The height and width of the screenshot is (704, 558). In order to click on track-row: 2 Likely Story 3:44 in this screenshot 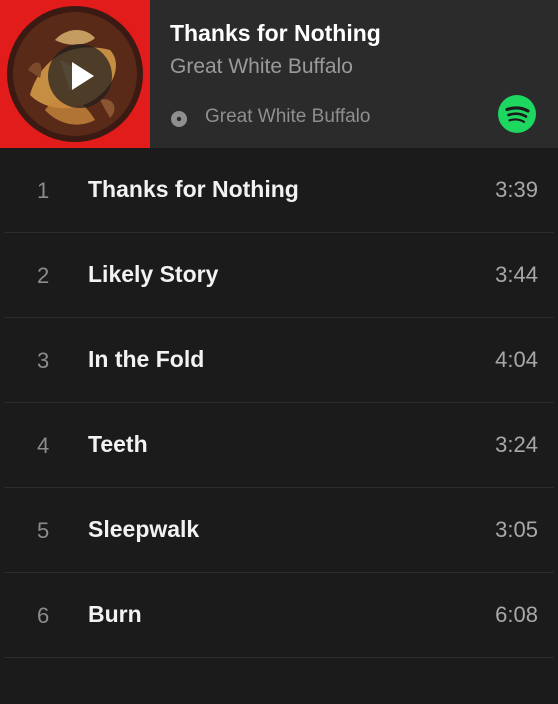, I will do `click(279, 275)`.